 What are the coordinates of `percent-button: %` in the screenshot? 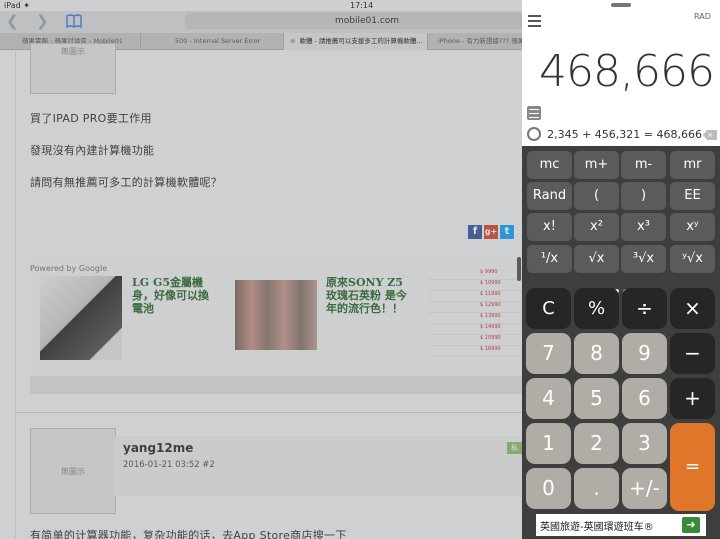 It's located at (596, 308).